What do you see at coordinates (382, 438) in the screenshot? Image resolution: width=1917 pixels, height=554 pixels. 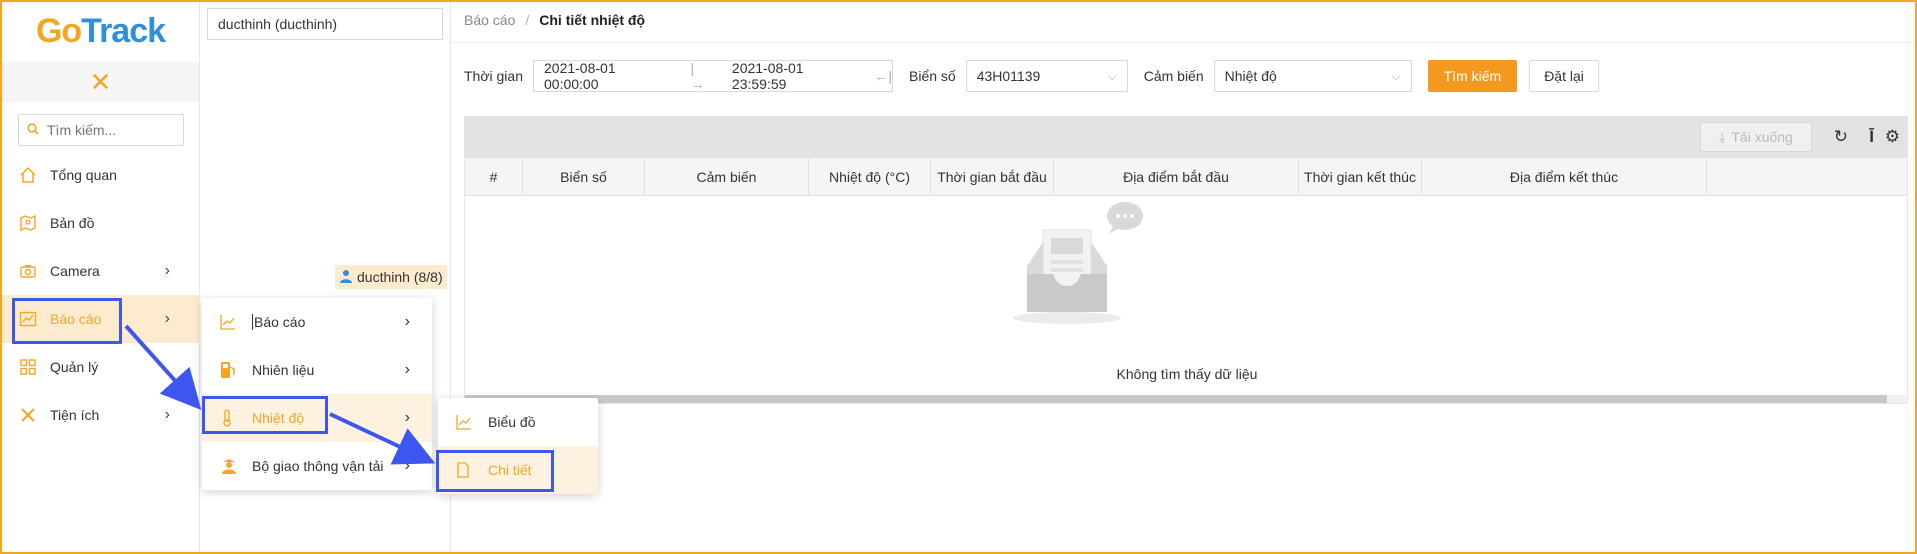 I see `arrow-to-chi-tiet` at bounding box center [382, 438].